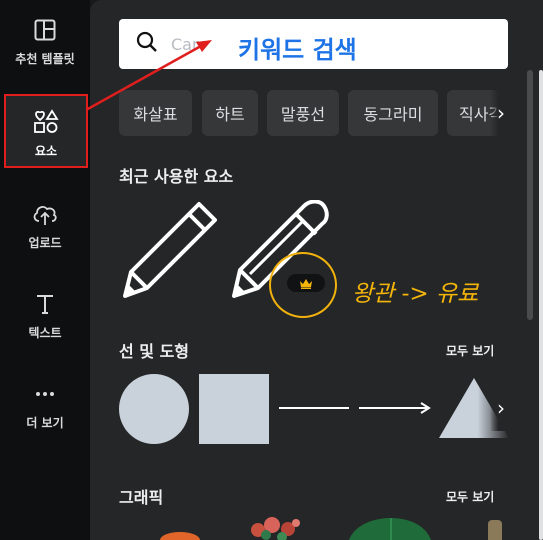 The height and width of the screenshot is (540, 543). Describe the element at coordinates (185, 44) in the screenshot. I see `search-placeholder: Canva` at that location.